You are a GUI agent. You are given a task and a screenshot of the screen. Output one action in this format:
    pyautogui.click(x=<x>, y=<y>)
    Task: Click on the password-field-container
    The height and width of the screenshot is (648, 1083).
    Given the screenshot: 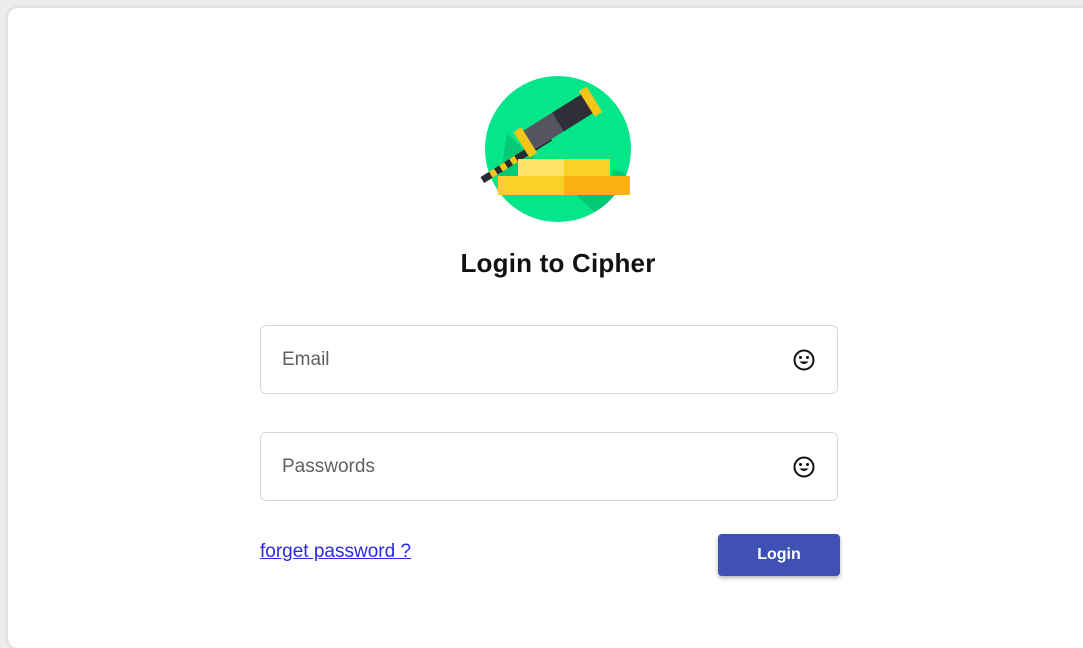 What is the action you would take?
    pyautogui.click(x=549, y=466)
    